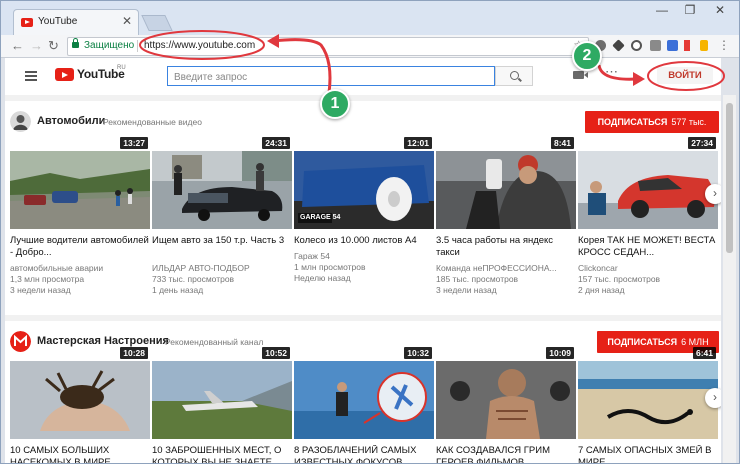  What do you see at coordinates (686, 76) in the screenshot?
I see `signin-highlight-ellipse` at bounding box center [686, 76].